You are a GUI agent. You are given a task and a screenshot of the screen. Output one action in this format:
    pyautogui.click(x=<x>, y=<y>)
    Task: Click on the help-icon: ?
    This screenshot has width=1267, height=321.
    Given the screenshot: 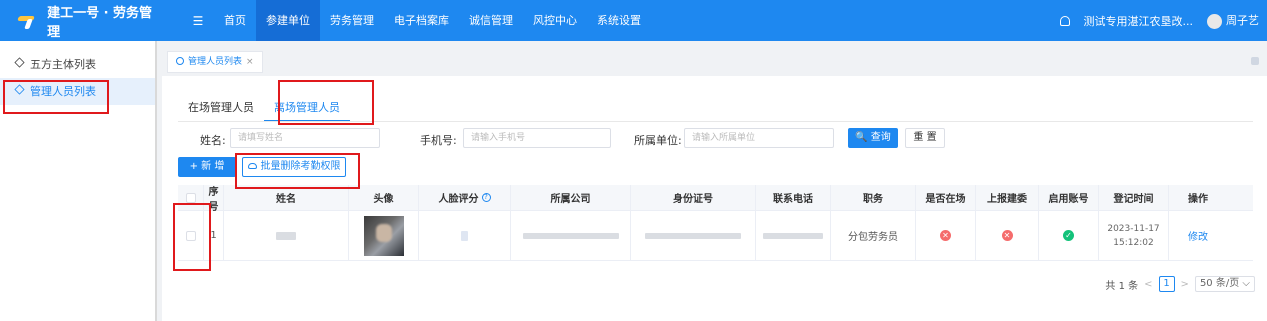 What is the action you would take?
    pyautogui.click(x=486, y=197)
    